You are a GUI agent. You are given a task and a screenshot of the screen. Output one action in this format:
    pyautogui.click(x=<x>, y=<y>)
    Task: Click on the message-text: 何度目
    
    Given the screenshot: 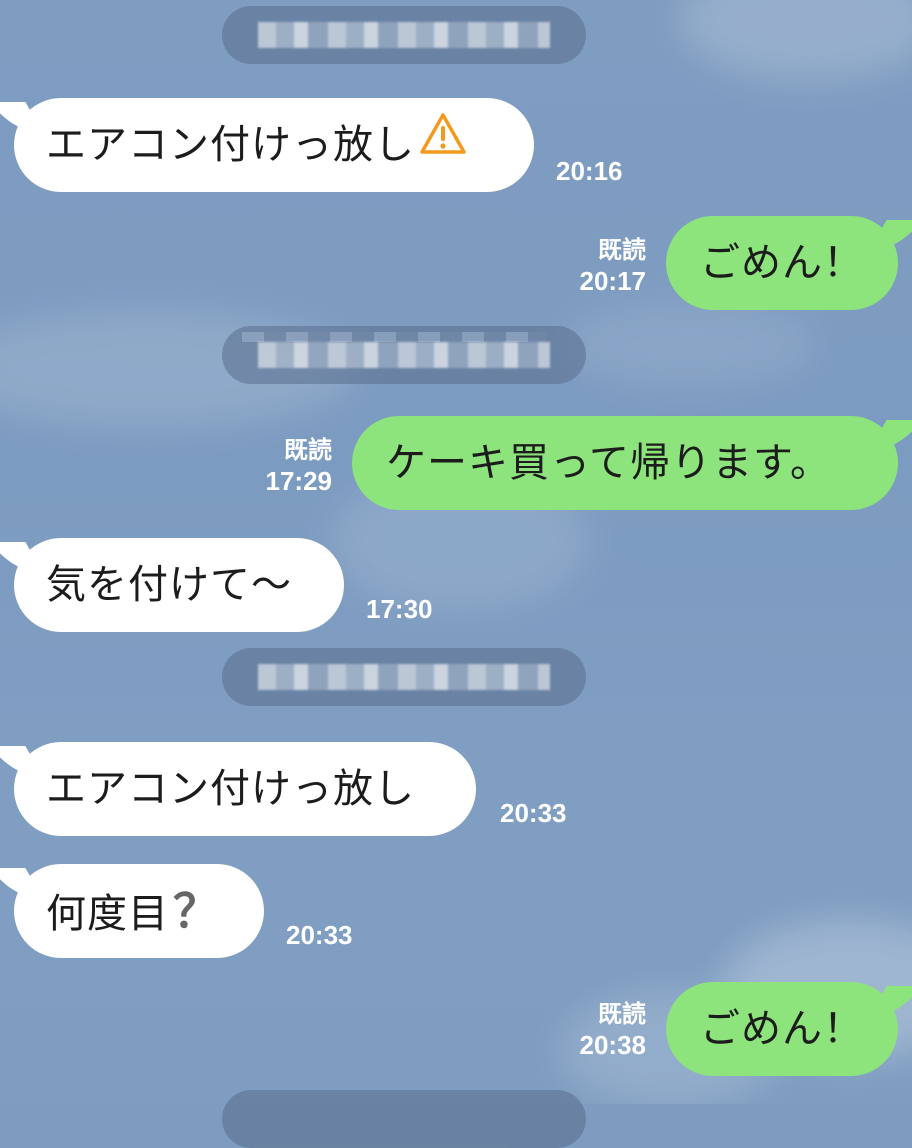 What is the action you would take?
    pyautogui.click(x=107, y=914)
    